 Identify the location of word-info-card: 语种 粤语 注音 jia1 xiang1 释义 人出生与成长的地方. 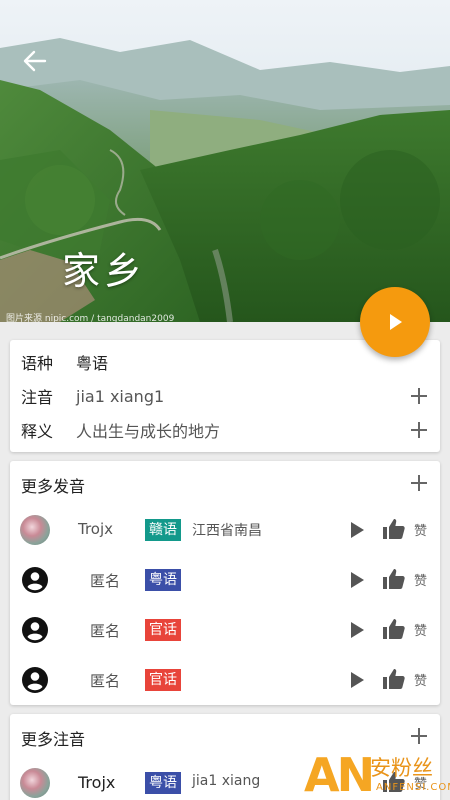
(225, 396).